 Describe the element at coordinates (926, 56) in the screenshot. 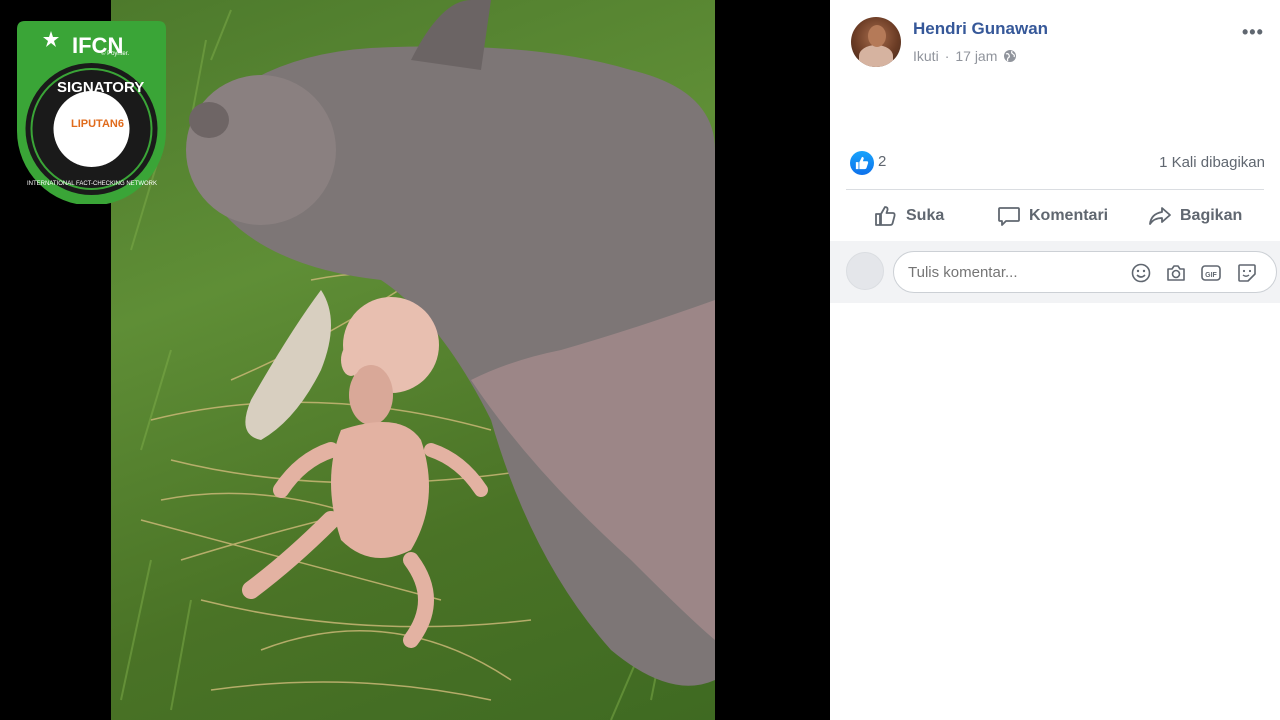

I see `follow-link: Ikuti` at that location.